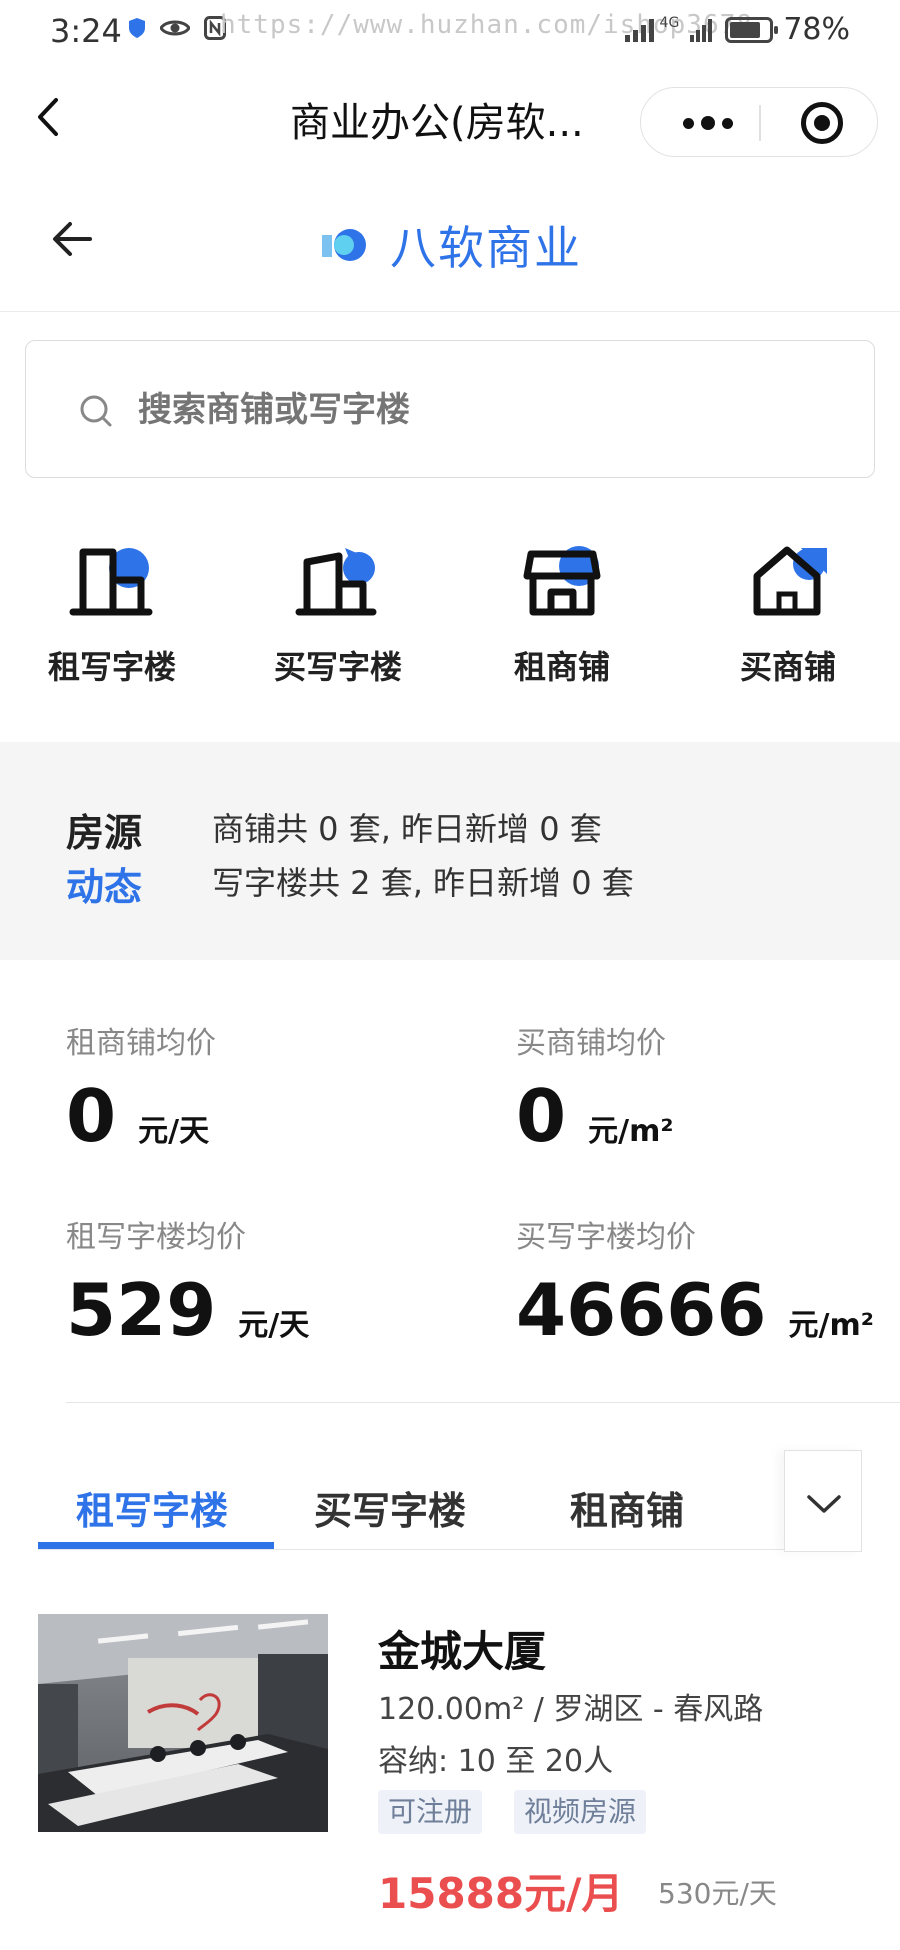  I want to click on battery-percent: 78%, so click(816, 29).